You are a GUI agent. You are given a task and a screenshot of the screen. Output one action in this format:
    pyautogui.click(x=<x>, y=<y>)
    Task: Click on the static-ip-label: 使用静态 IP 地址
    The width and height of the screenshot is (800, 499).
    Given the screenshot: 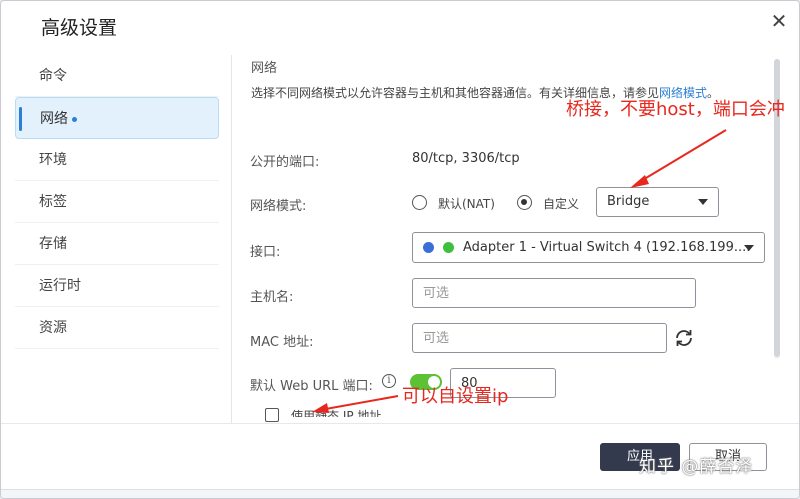 What is the action you would take?
    pyautogui.click(x=336, y=413)
    